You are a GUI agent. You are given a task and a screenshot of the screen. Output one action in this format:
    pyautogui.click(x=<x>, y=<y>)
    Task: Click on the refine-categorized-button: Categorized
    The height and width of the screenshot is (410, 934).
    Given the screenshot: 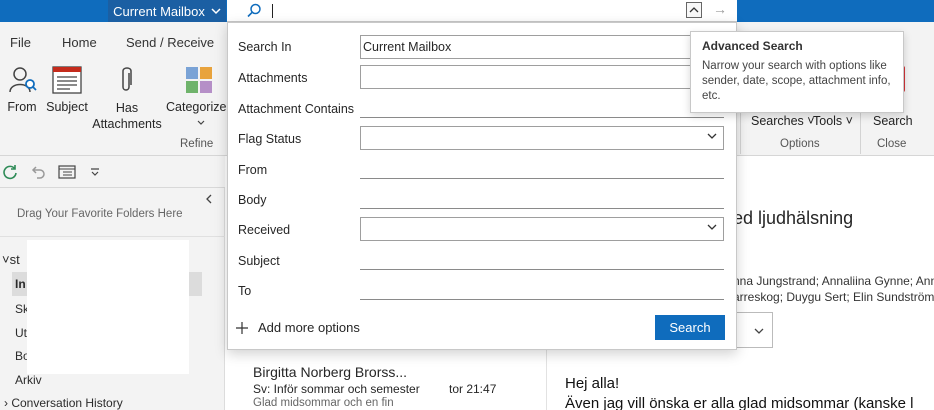 What is the action you would take?
    pyautogui.click(x=199, y=97)
    